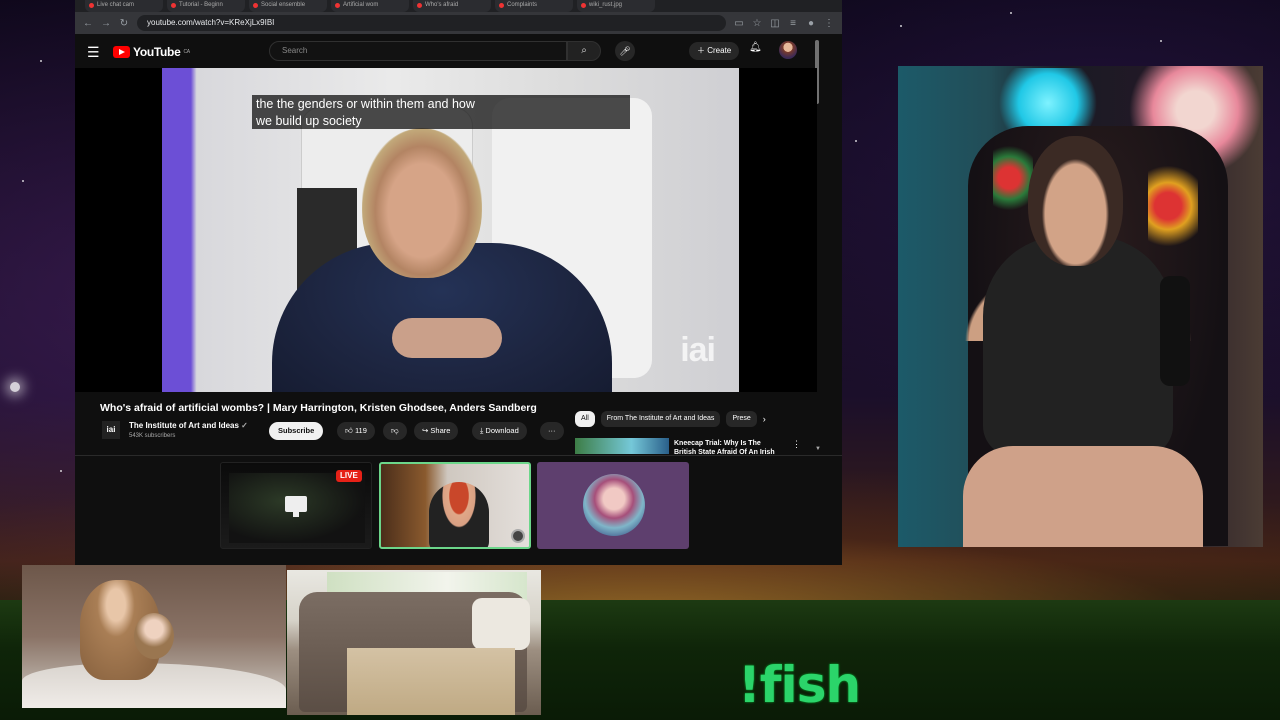  I want to click on dislike-button: 👎︎, so click(395, 431).